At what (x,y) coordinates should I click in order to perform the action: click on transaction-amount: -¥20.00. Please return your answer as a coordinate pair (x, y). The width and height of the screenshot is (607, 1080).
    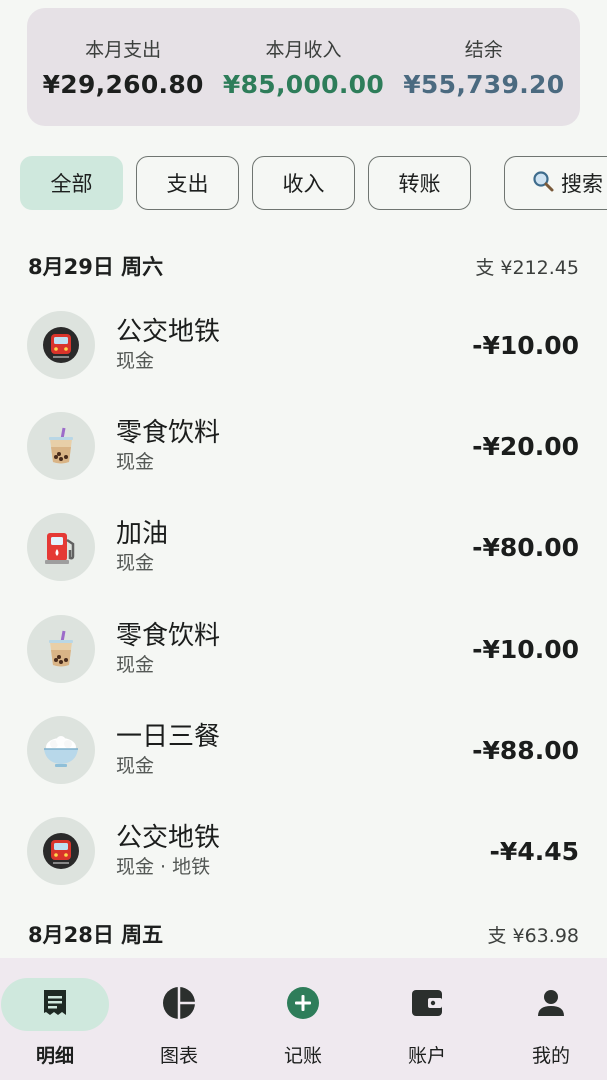
    Looking at the image, I should click on (525, 446).